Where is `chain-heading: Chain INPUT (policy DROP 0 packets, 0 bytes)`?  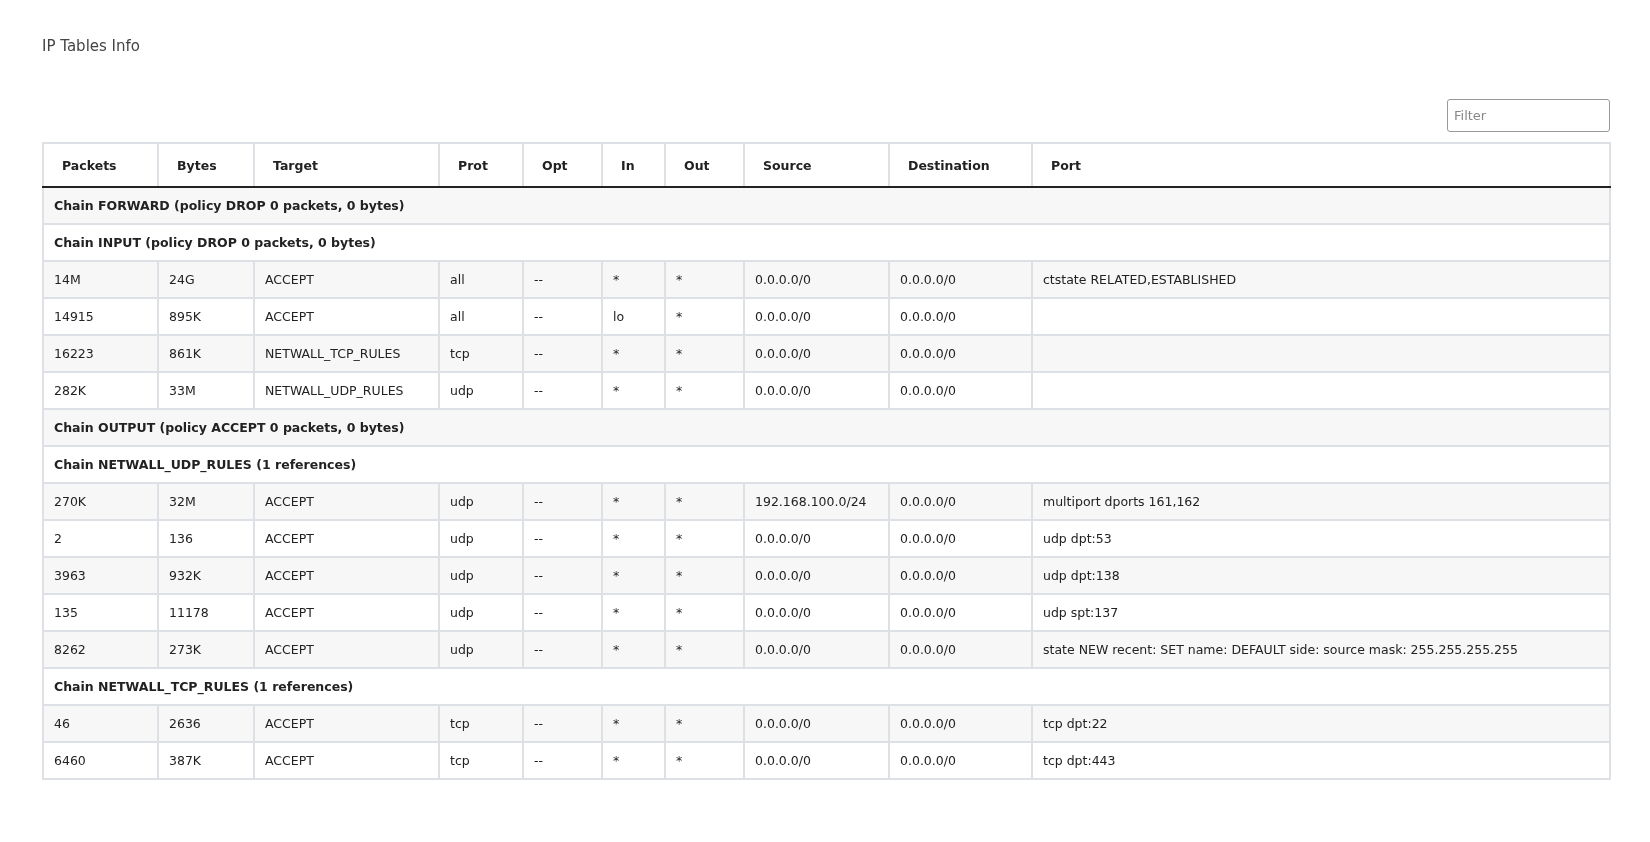
chain-heading: Chain INPUT (policy DROP 0 packets, 0 bytes) is located at coordinates (215, 242).